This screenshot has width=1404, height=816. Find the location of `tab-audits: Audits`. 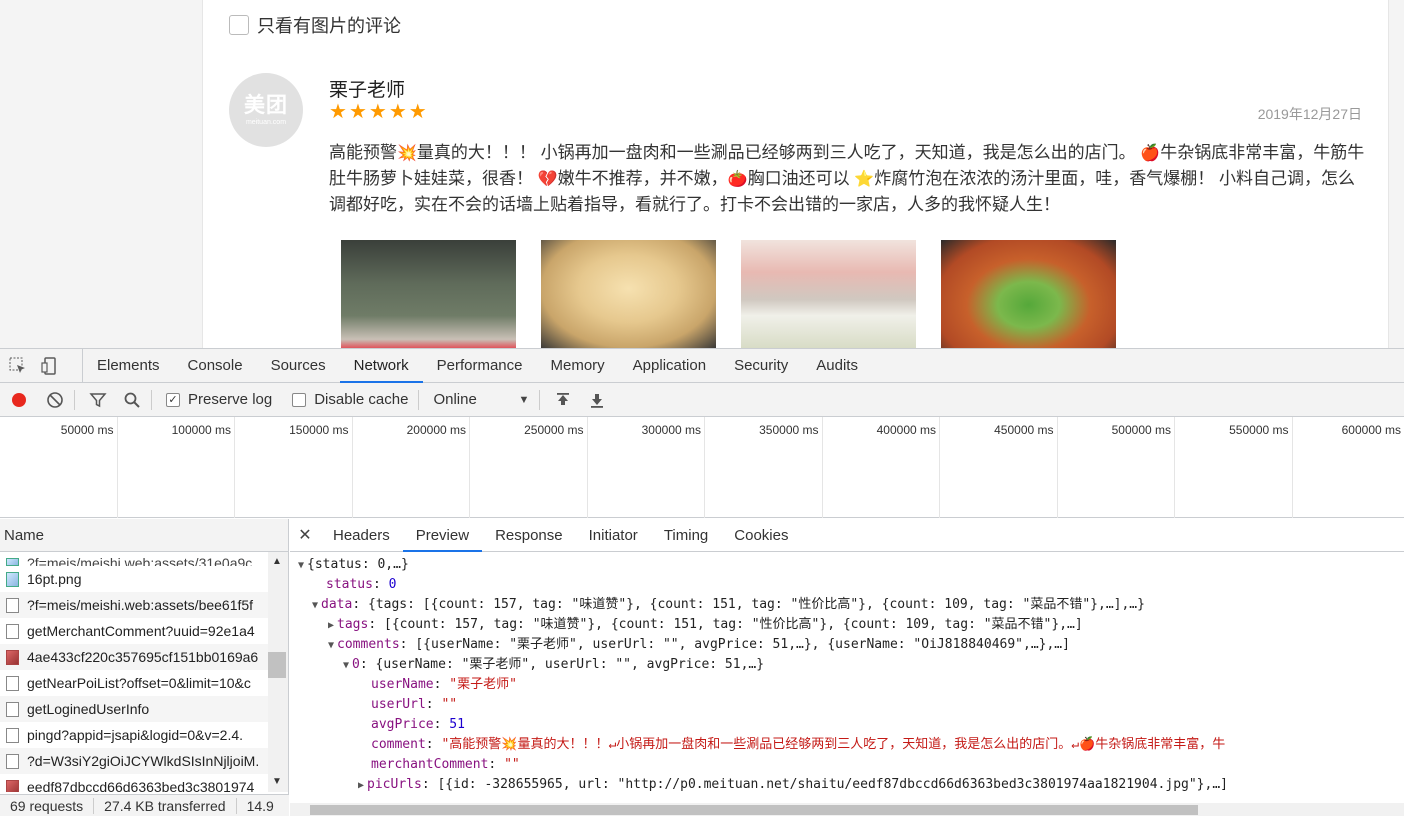

tab-audits: Audits is located at coordinates (837, 366).